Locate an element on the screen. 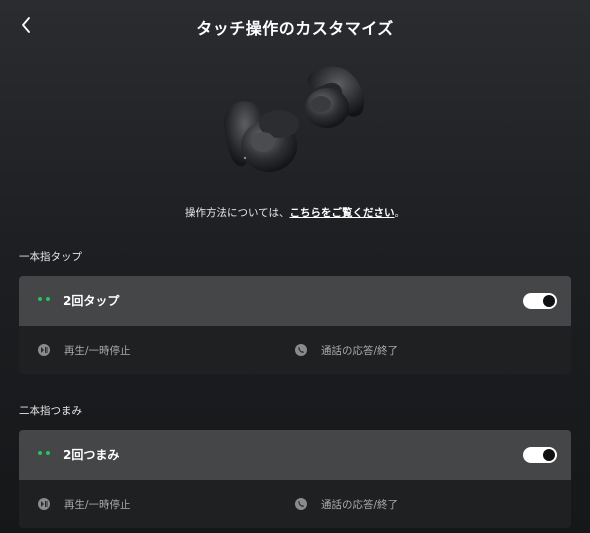 The width and height of the screenshot is (590, 533). header-bar: タッチ操作のカスタマイズ is located at coordinates (295, 26).